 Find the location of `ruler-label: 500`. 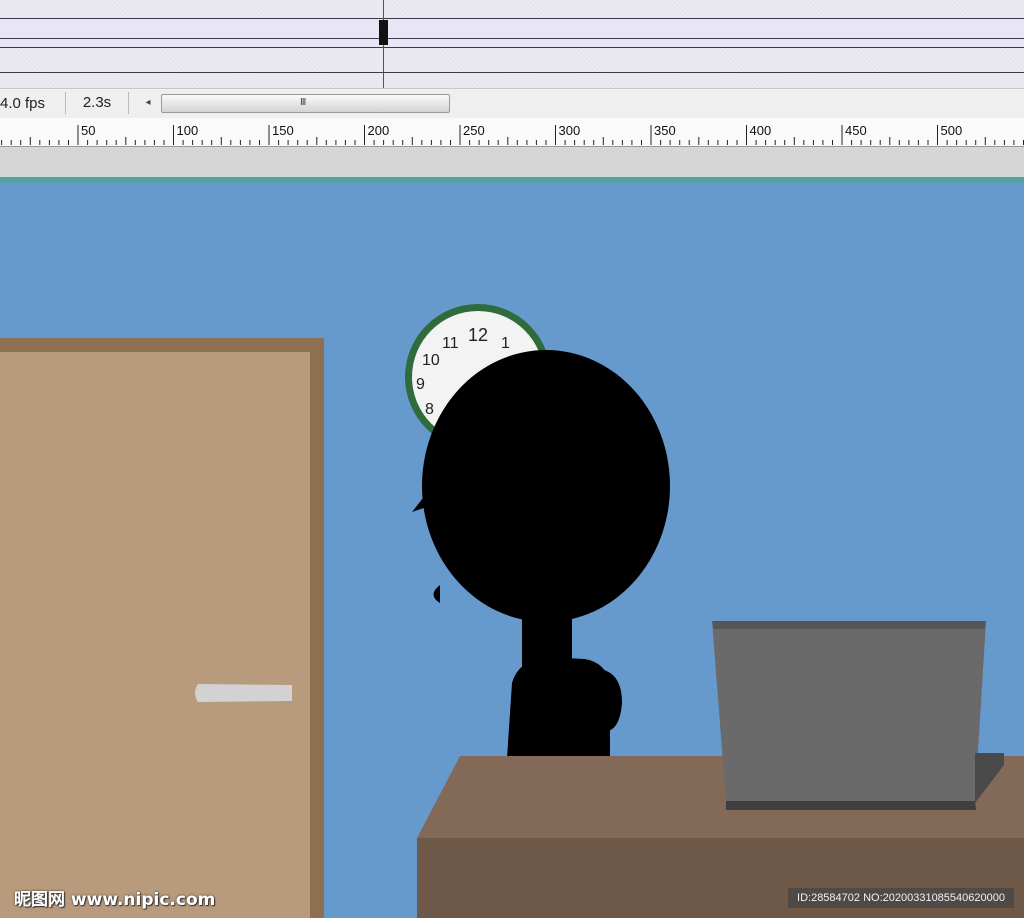

ruler-label: 500 is located at coordinates (952, 130).